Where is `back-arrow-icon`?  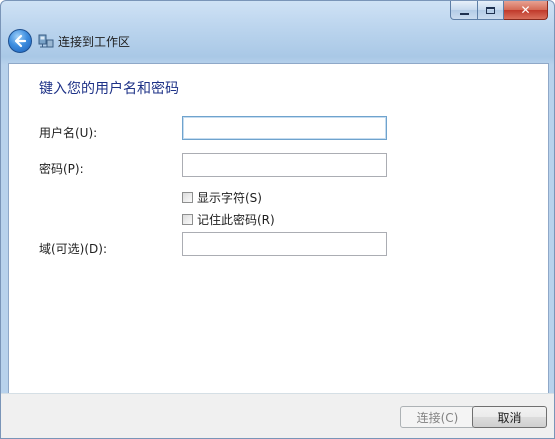
back-arrow-icon is located at coordinates (20, 41).